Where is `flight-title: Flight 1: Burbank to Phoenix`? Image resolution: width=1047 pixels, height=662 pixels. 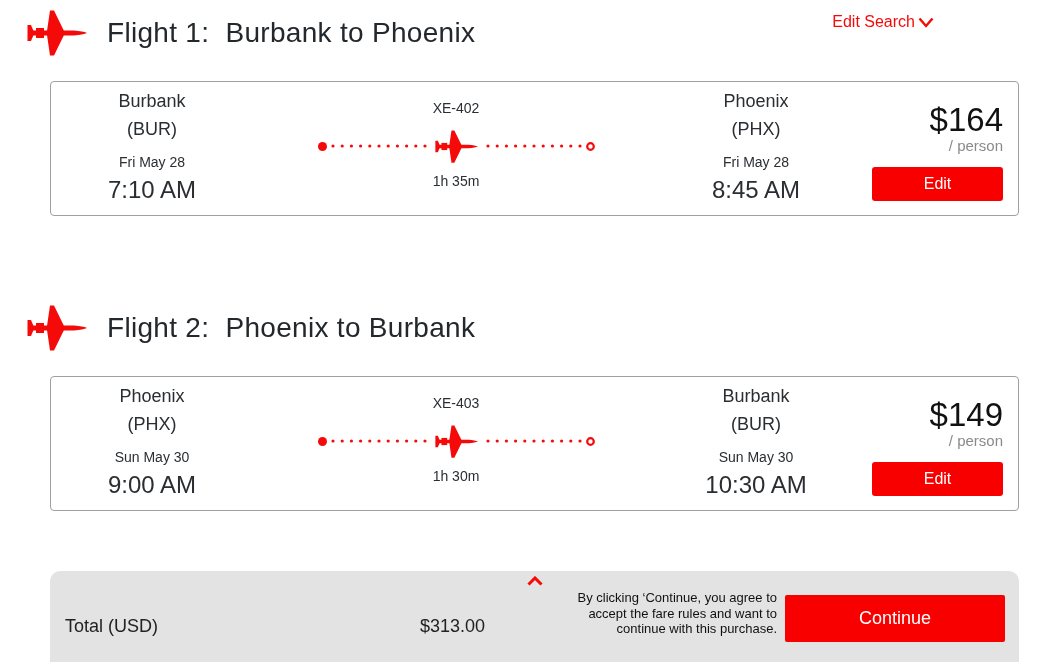
flight-title: Flight 1: Burbank to Phoenix is located at coordinates (291, 33).